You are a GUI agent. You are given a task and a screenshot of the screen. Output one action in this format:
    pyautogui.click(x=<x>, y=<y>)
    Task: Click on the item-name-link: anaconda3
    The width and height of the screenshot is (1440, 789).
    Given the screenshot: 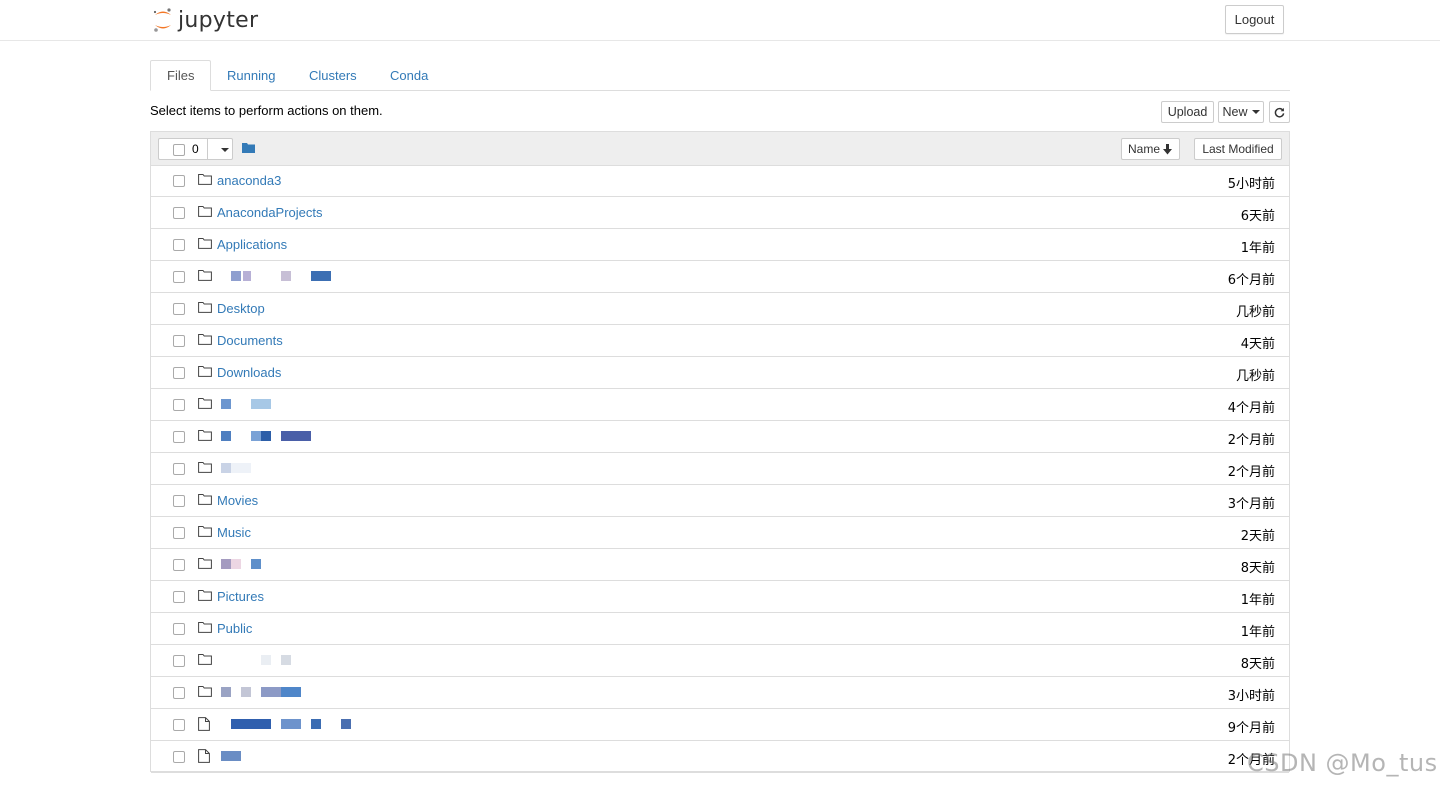 What is the action you would take?
    pyautogui.click(x=249, y=180)
    